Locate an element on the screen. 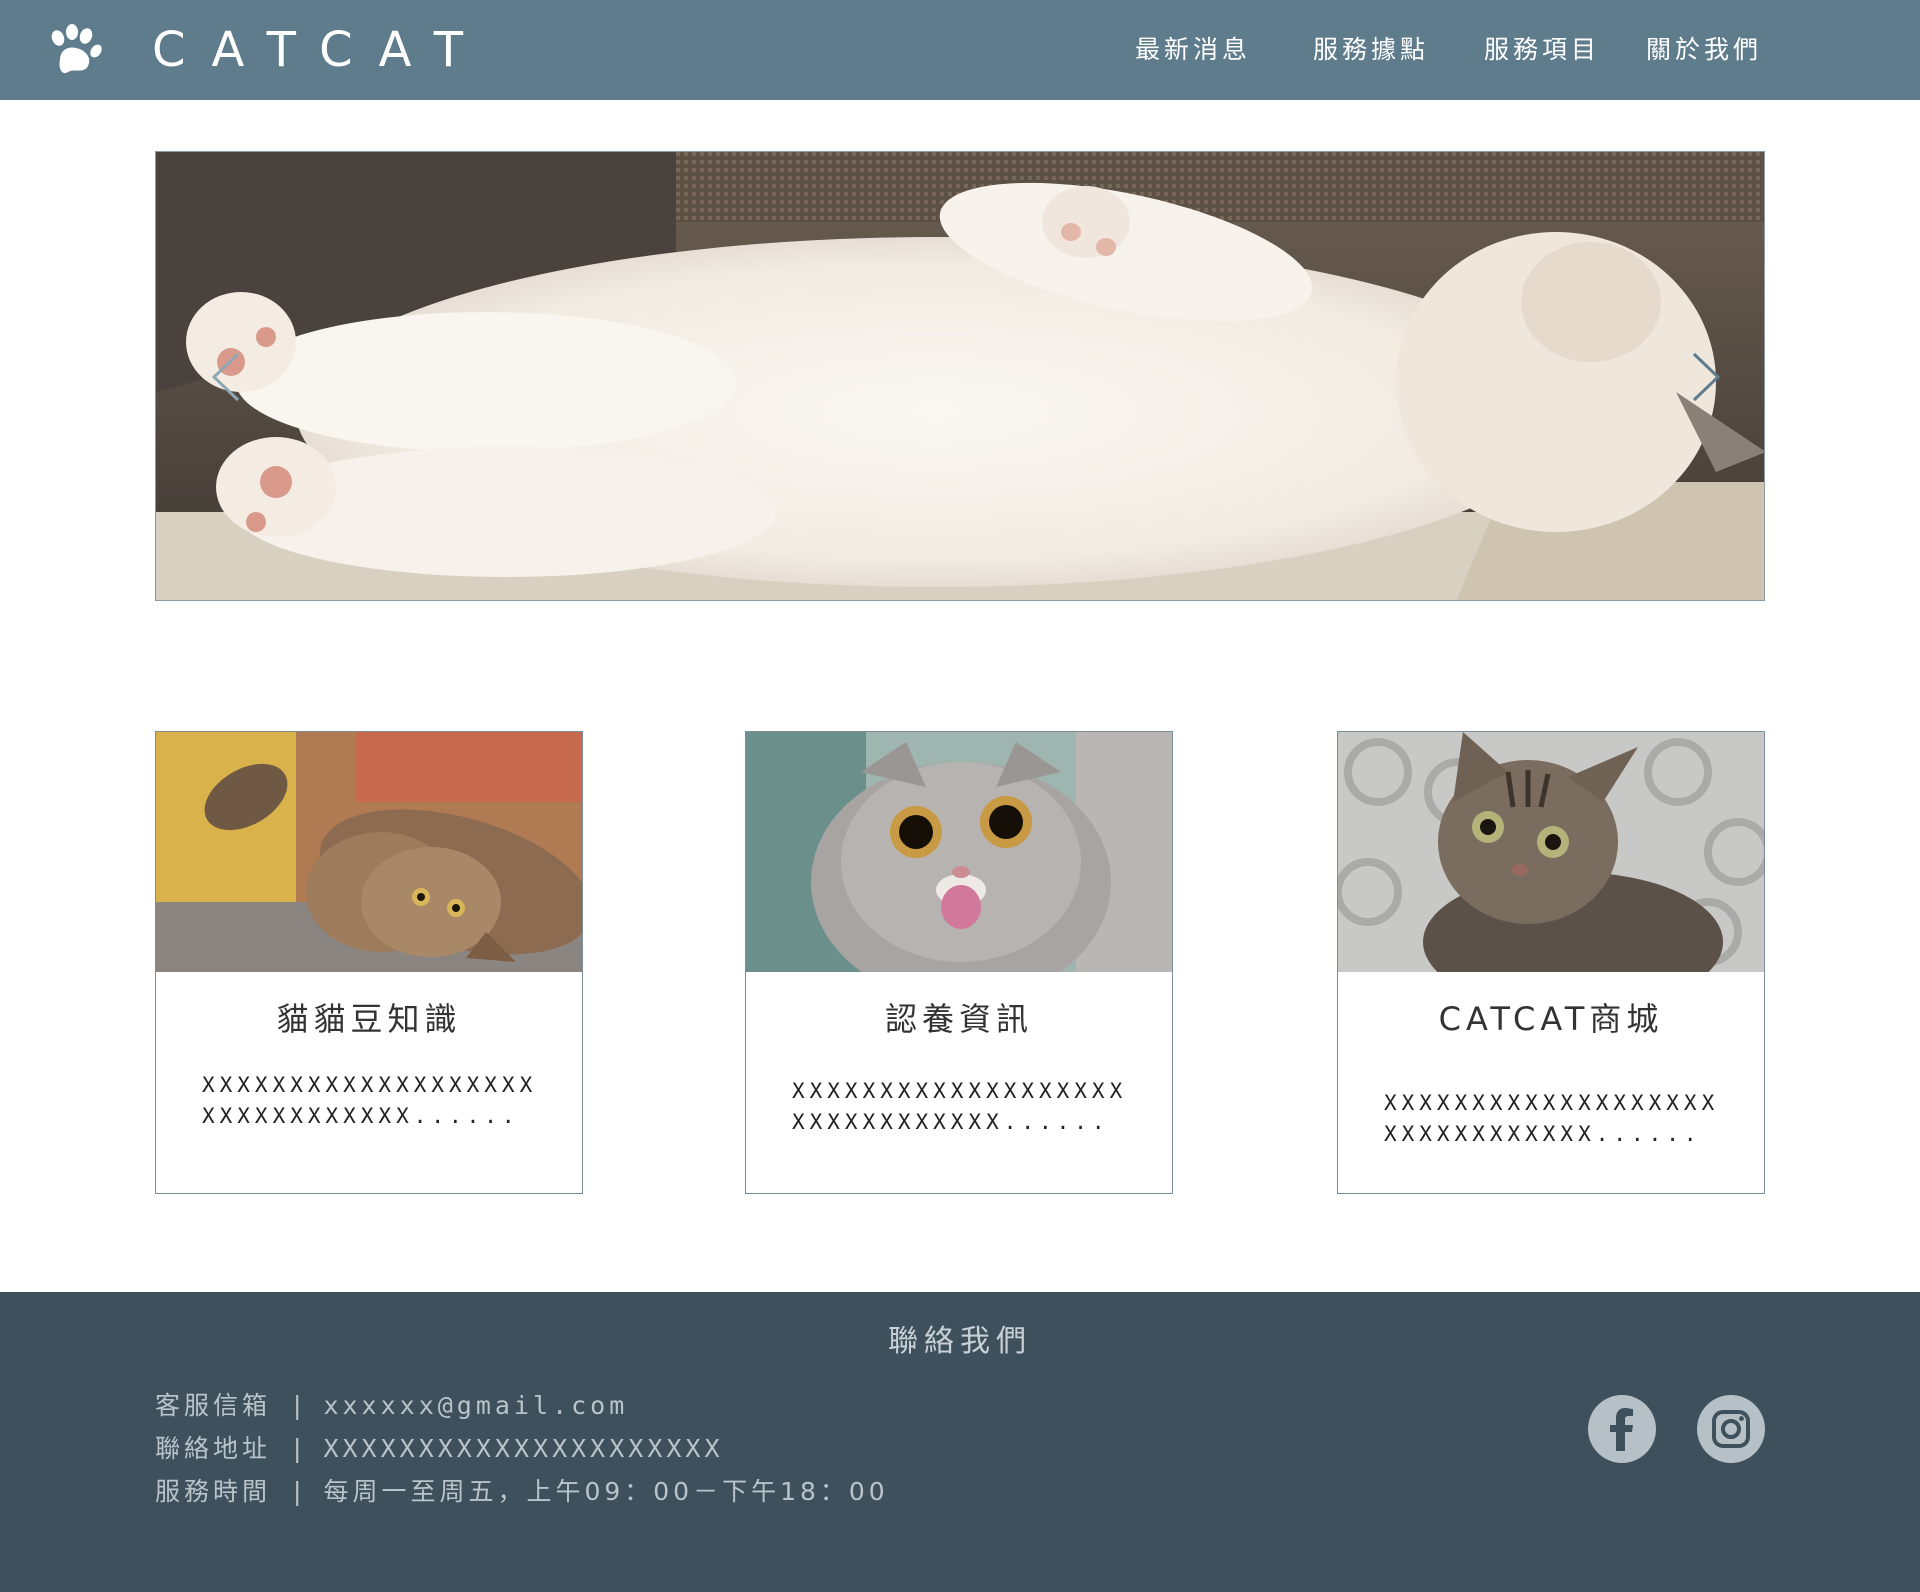 The image size is (1920, 1592). facebook-icon is located at coordinates (1622, 1429).